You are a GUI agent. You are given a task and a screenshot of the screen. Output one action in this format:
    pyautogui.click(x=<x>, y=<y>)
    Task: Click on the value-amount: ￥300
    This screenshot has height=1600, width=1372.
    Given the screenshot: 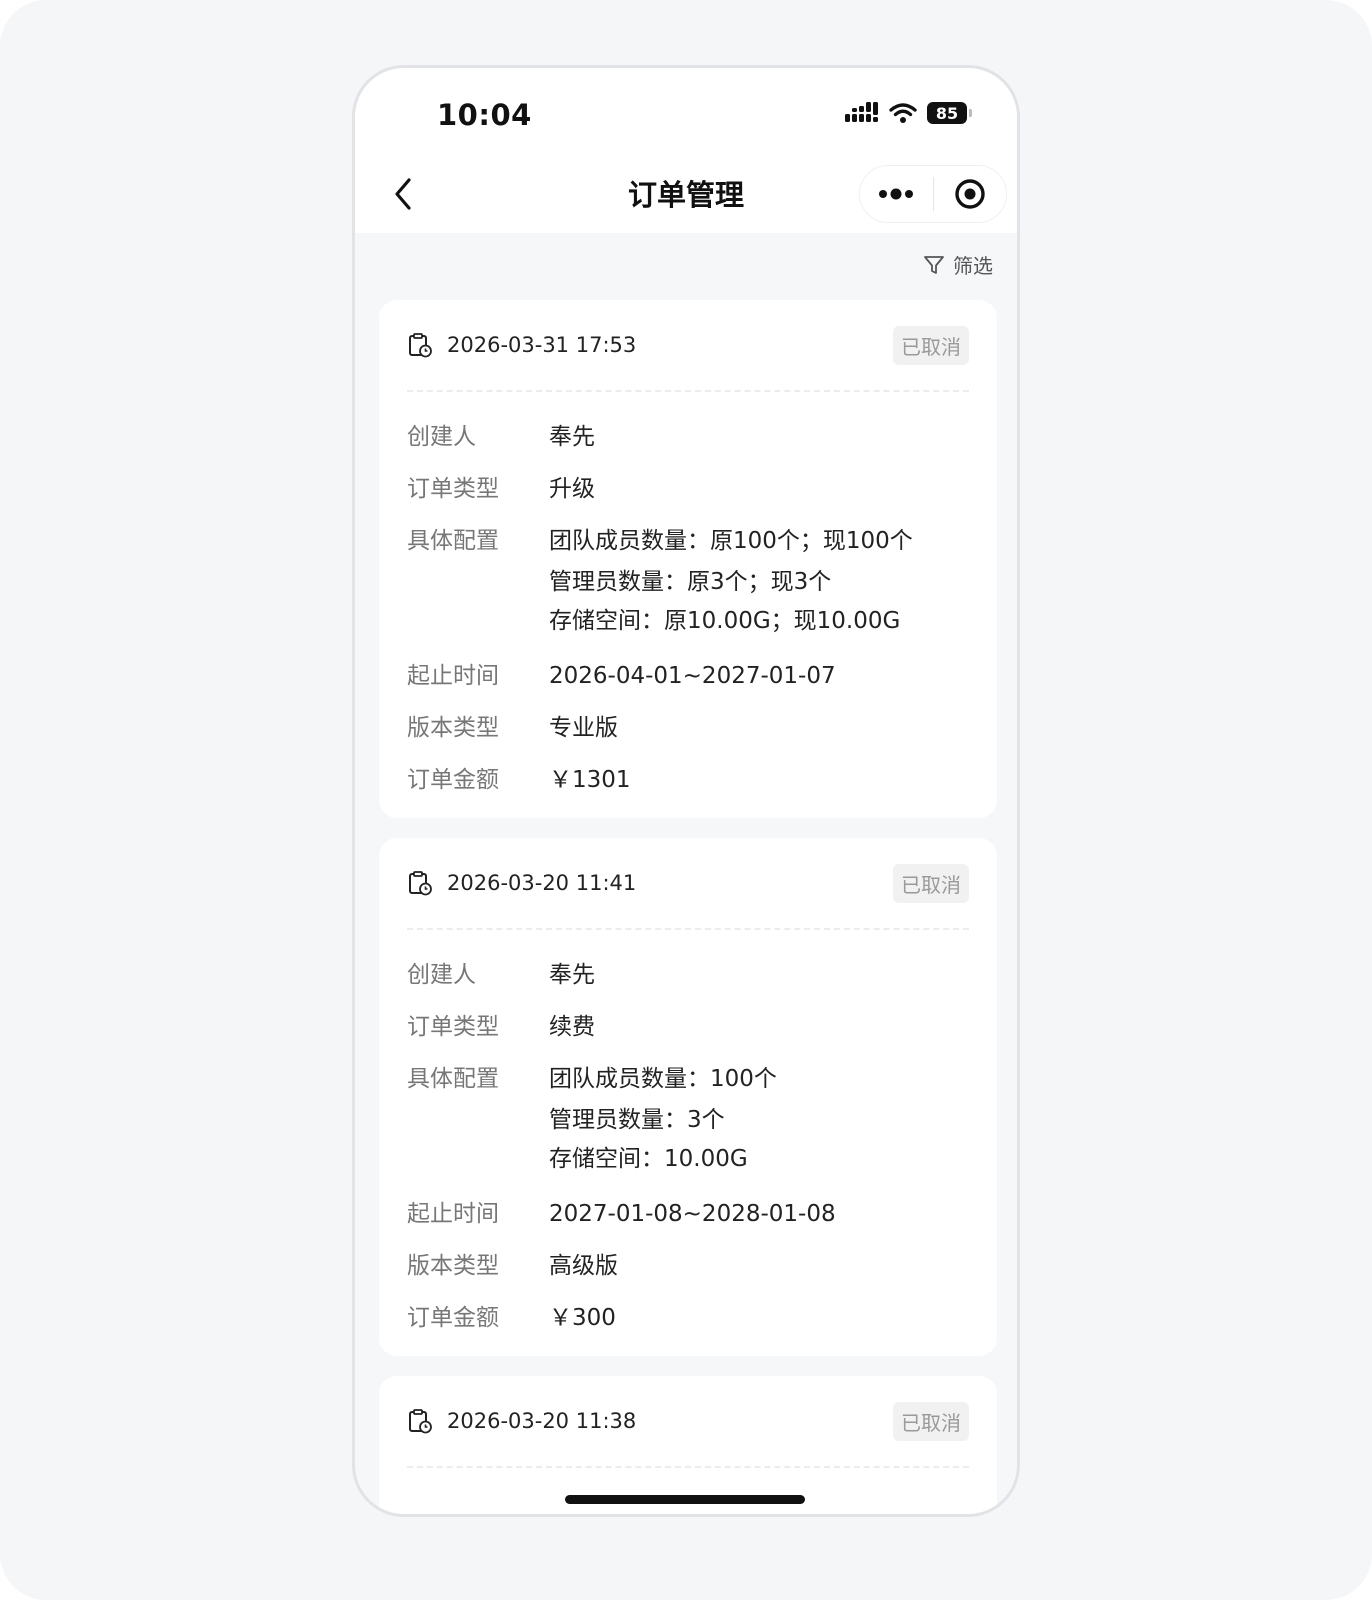 What is the action you would take?
    pyautogui.click(x=582, y=1318)
    